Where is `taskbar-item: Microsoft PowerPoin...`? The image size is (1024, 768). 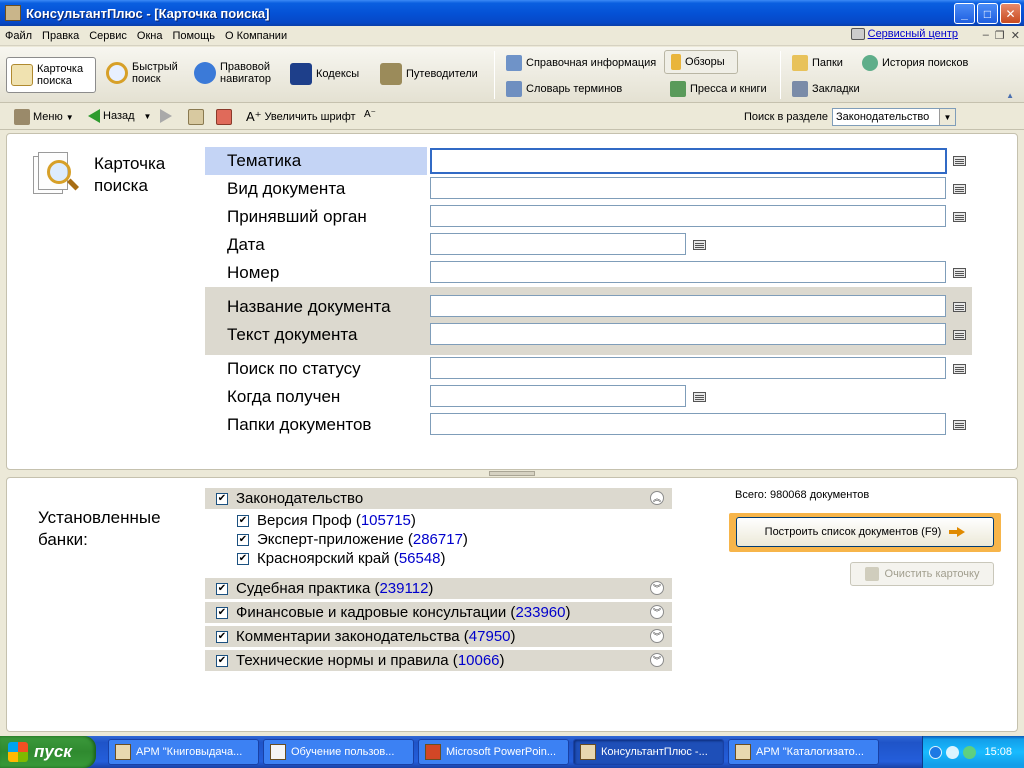
taskbar-item: Microsoft PowerPoin... is located at coordinates (493, 752).